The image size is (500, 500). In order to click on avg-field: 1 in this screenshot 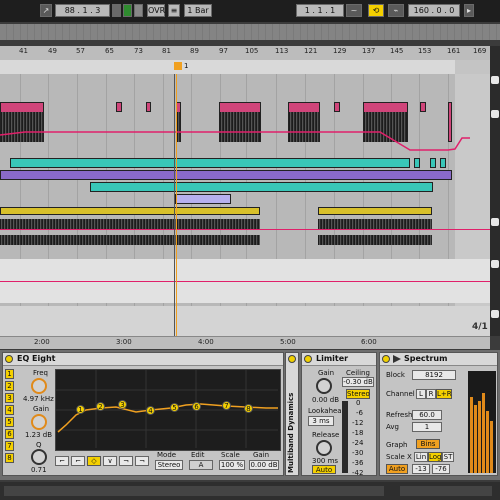, I will do `click(427, 427)`.